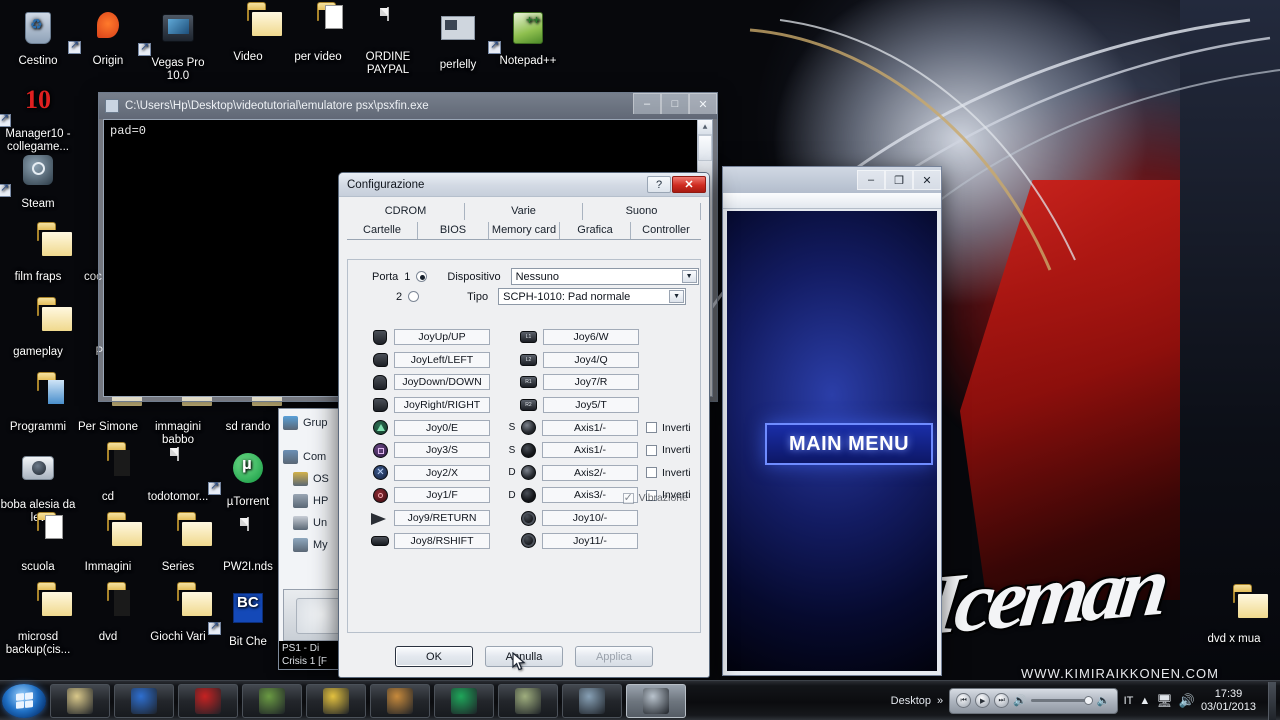 The image size is (1280, 720). I want to click on config-tabrow-bottom: Cartelle BIOS Memory card Grafica Controller, so click(524, 230).